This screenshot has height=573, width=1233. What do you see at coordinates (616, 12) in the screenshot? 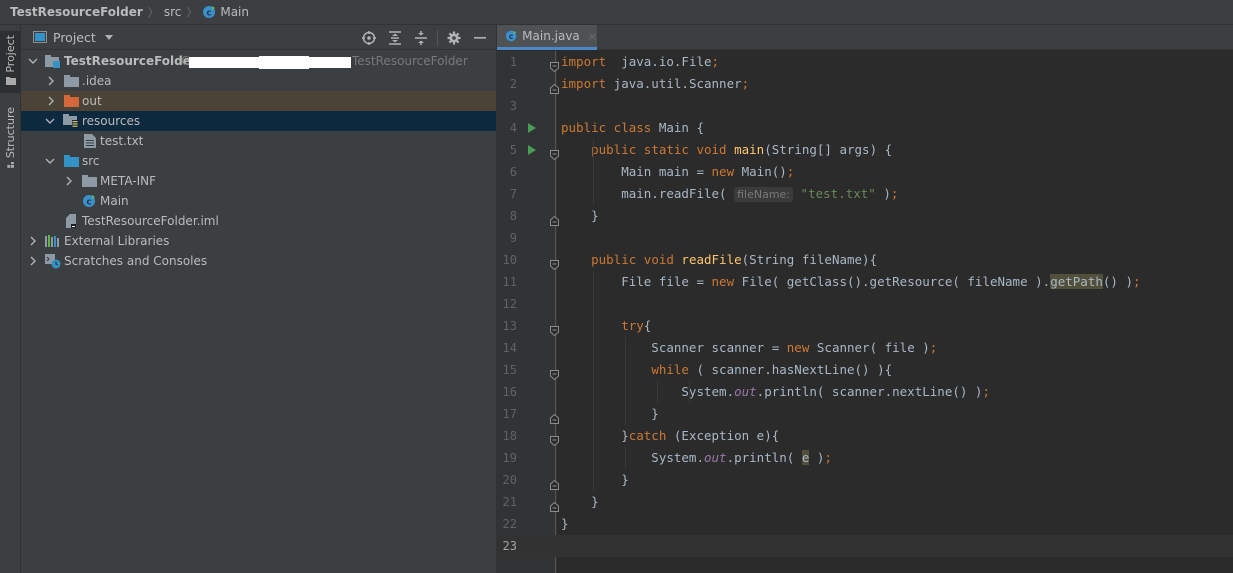
I see `navigation-bar: TestResourceFolder 〉 src 〉 c Main` at bounding box center [616, 12].